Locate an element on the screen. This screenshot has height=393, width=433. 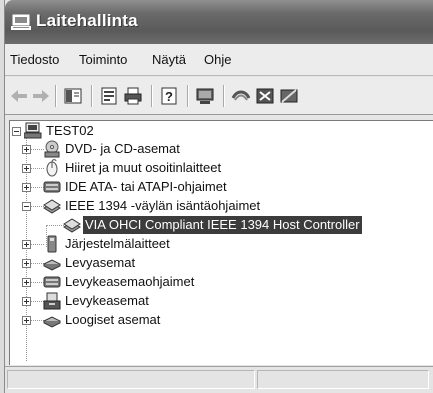
menu-bar: Tiedosto Toiminto Näytä Ohje is located at coordinates (219, 60).